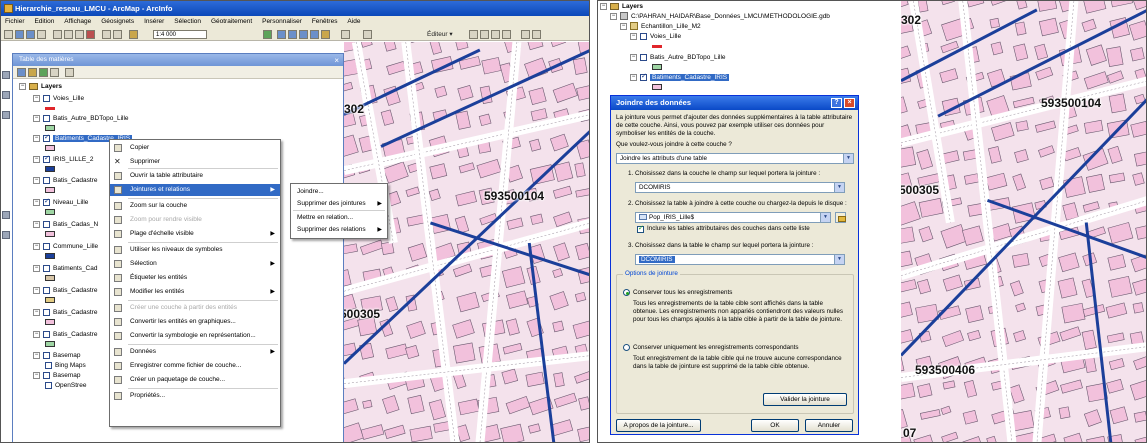 The image size is (1147, 443). Describe the element at coordinates (6, 115) in the screenshot. I see `toolbox-dock-icon` at that location.